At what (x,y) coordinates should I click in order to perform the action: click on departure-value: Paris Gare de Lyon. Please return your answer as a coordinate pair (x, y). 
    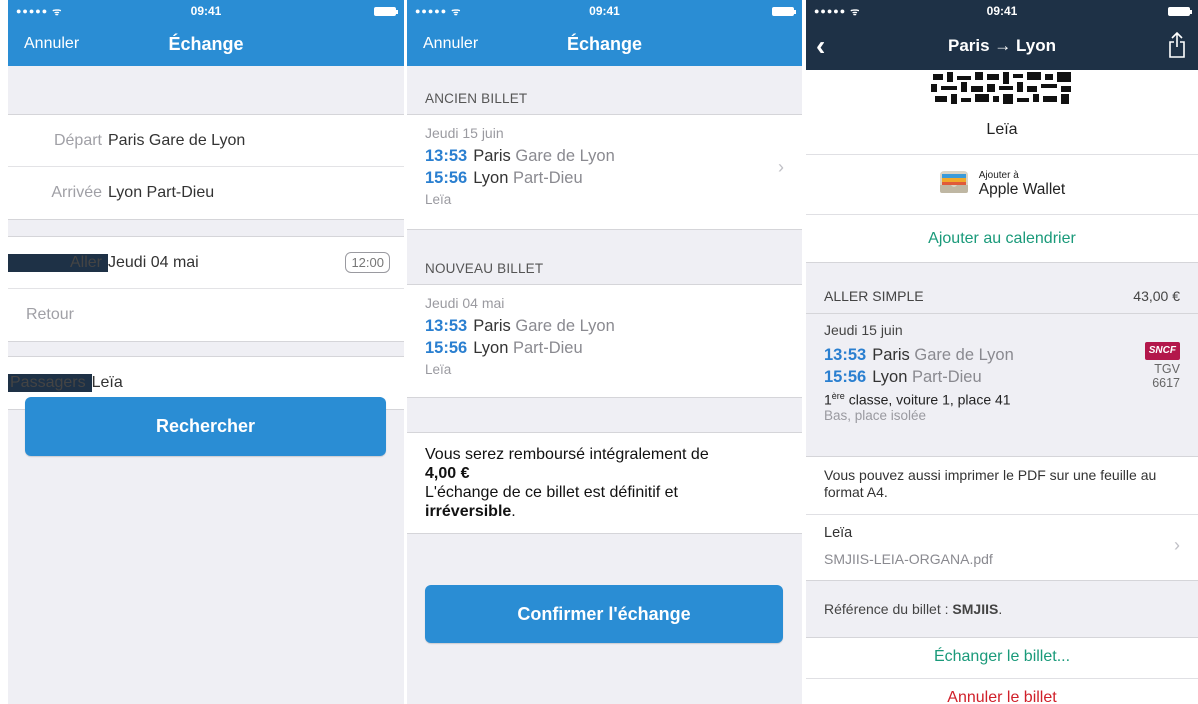
    Looking at the image, I should click on (177, 140).